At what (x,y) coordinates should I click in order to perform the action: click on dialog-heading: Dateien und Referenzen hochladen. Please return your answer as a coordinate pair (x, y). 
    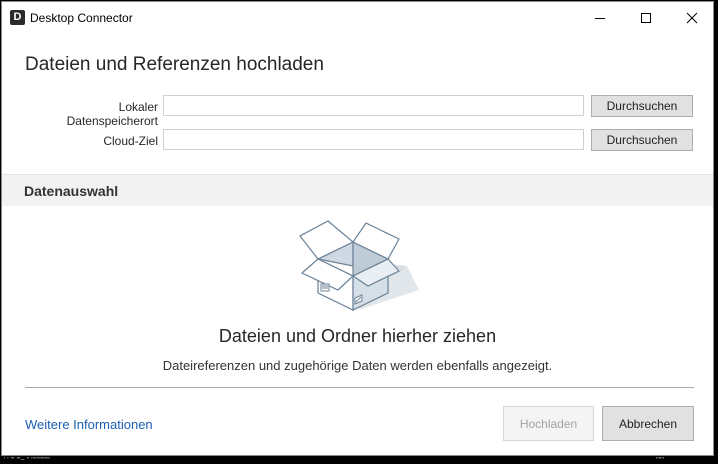
    Looking at the image, I should click on (174, 64).